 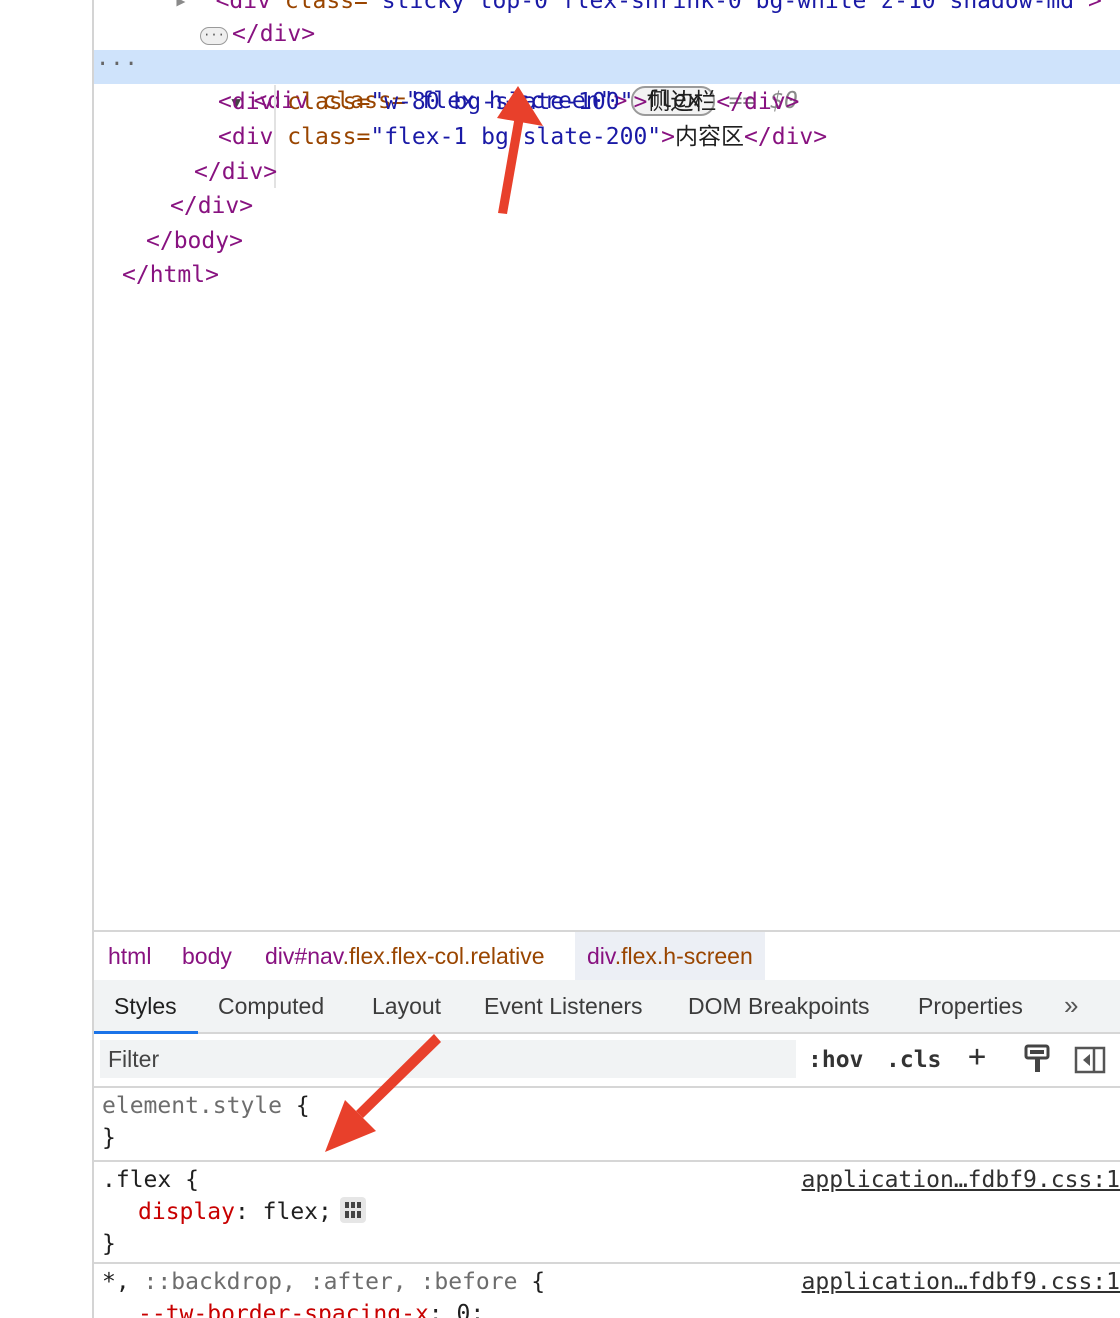 I want to click on tab-dom-breakpoints: DOM Breakpoints, so click(x=779, y=1006).